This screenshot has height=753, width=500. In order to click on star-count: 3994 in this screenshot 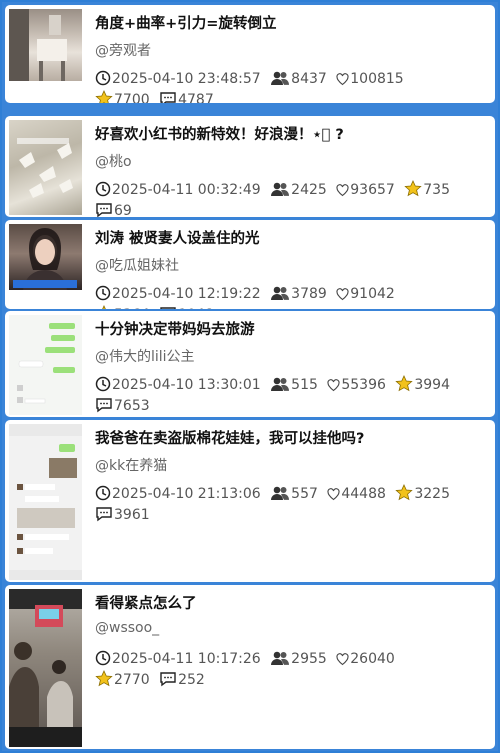, I will do `click(432, 385)`.